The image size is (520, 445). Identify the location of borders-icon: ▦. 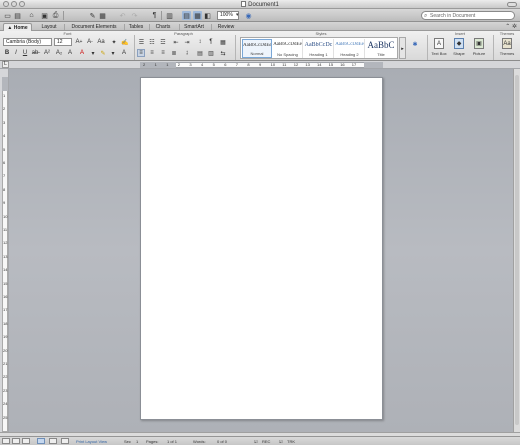
(223, 42).